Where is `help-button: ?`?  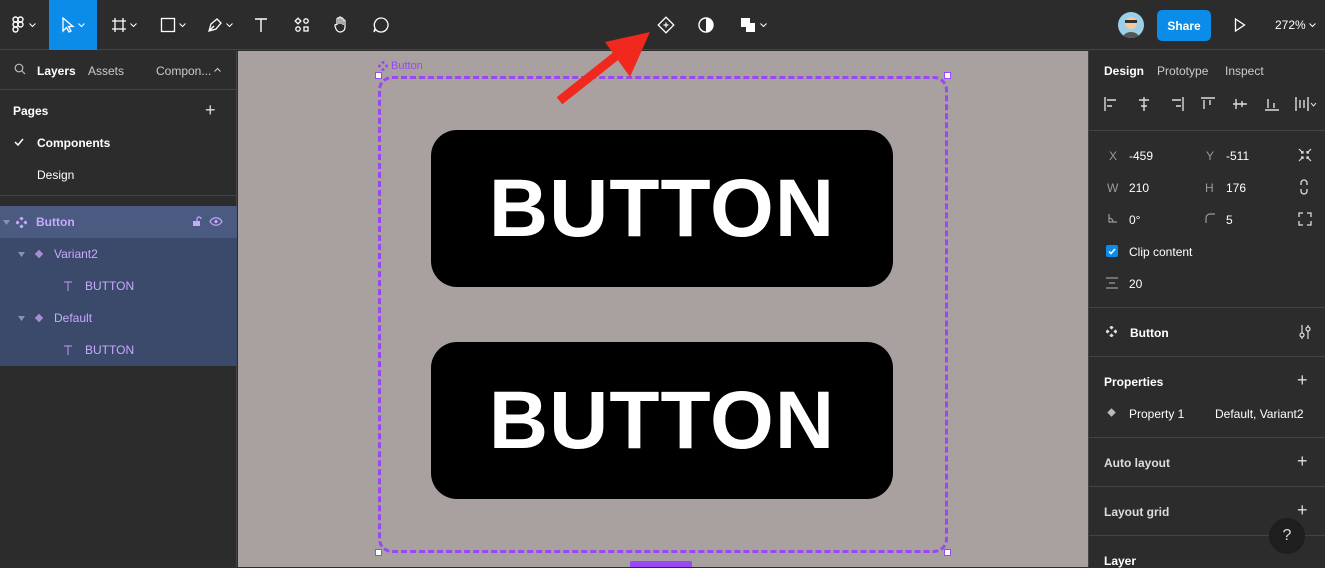 help-button: ? is located at coordinates (1287, 536).